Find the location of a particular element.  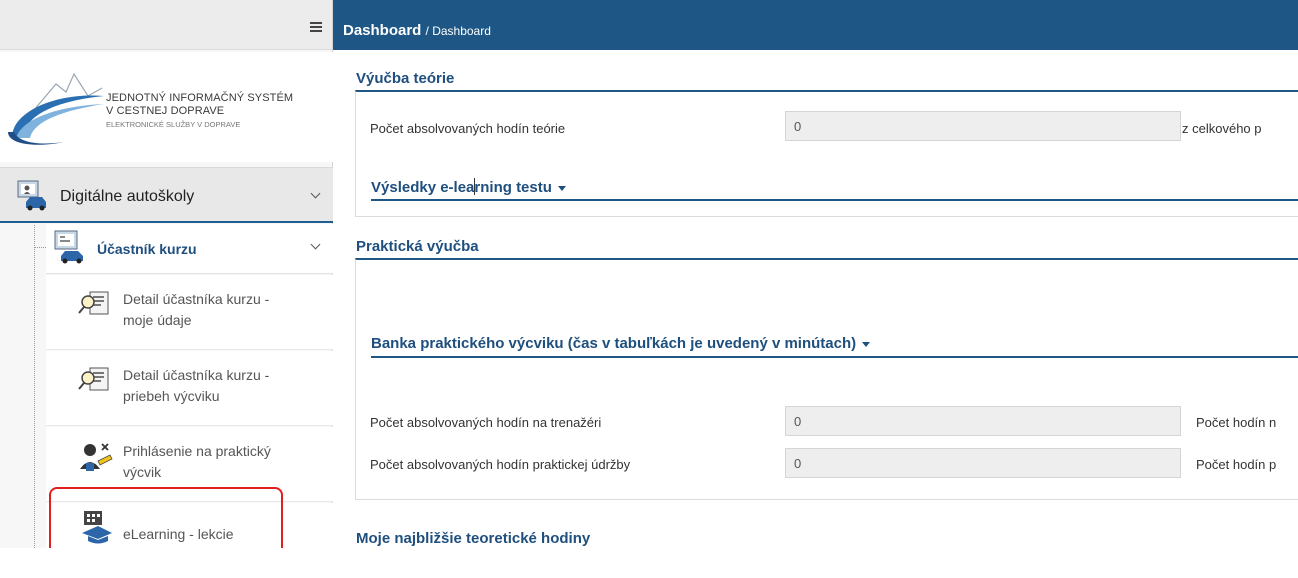

upcoming-theory-title: Moje najbližšie teoretické hodiny is located at coordinates (473, 538).